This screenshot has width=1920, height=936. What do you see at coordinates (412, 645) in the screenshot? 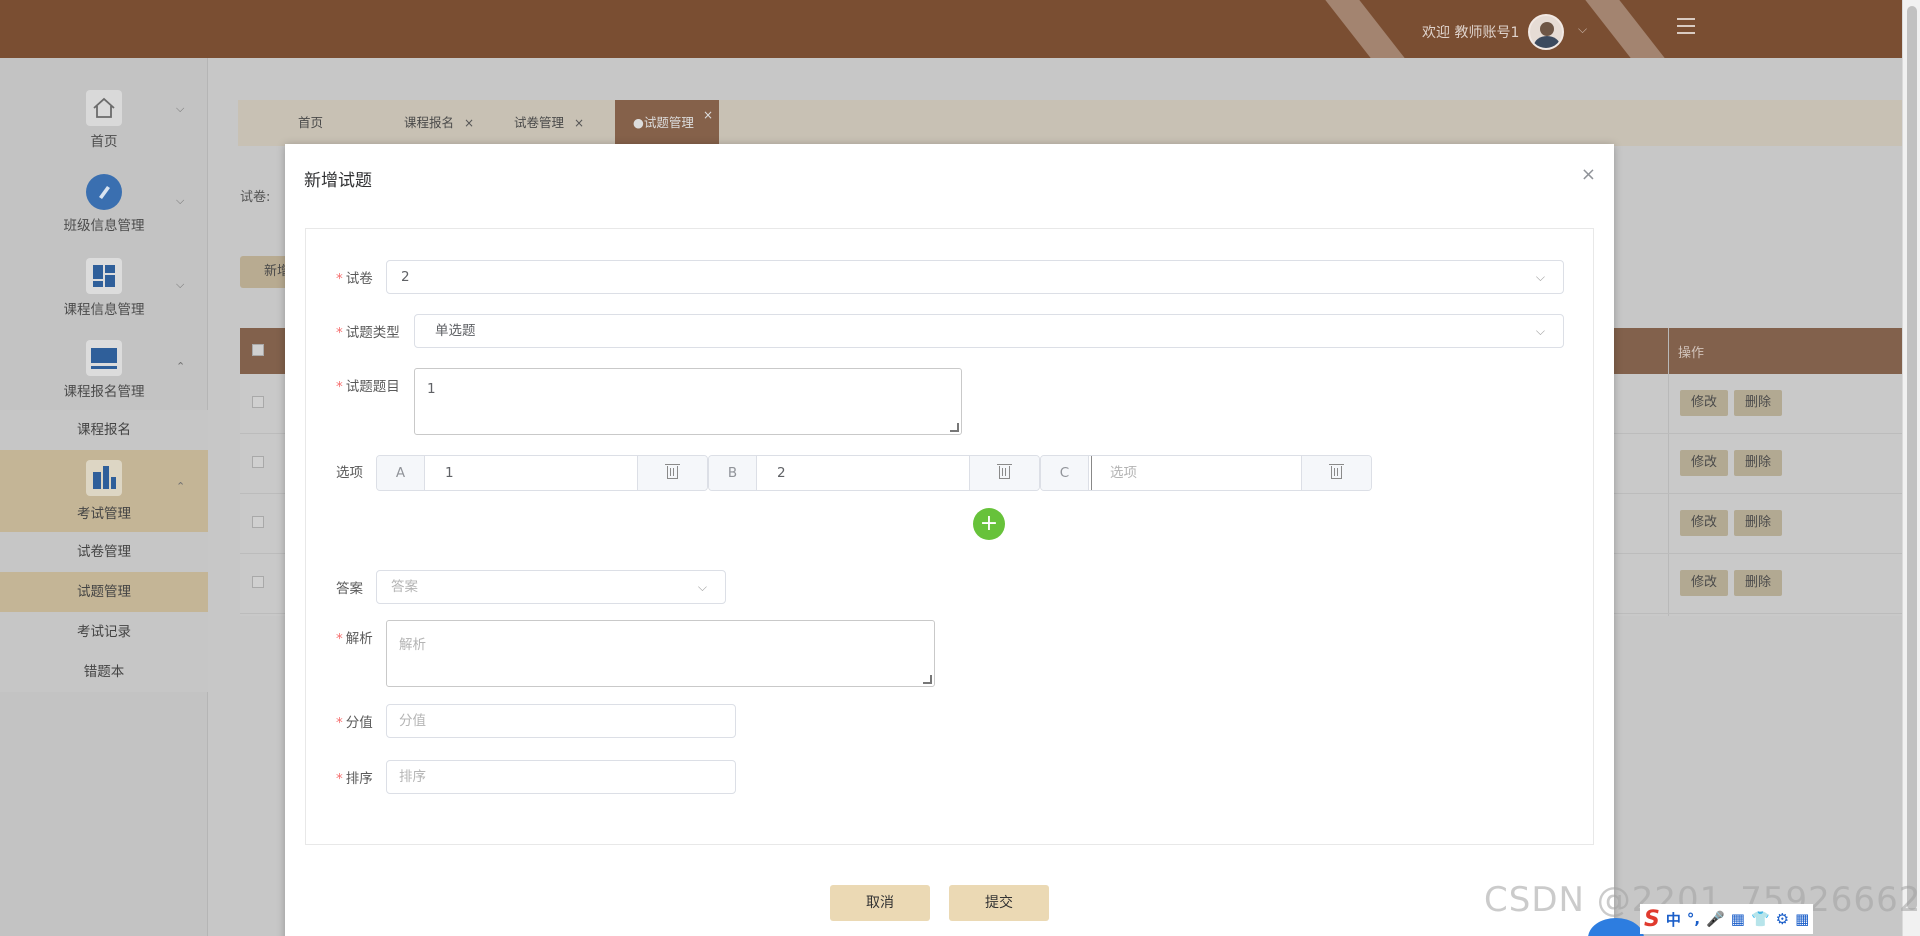
I see `analysis-placeholder: 解析` at bounding box center [412, 645].